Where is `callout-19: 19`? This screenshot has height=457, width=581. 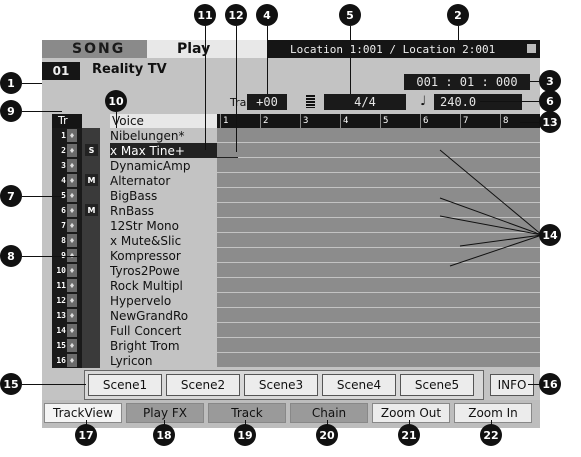 callout-19: 19 is located at coordinates (245, 435).